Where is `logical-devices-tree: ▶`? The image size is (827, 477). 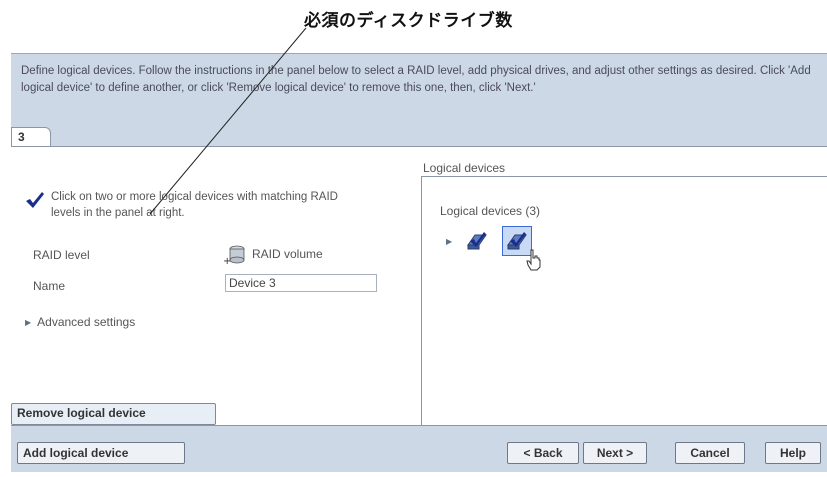 logical-devices-tree: ▶ is located at coordinates (489, 241).